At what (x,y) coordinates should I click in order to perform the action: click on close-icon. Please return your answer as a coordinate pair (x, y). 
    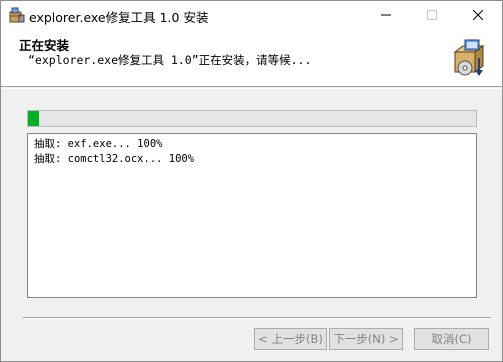
    Looking at the image, I should click on (478, 16).